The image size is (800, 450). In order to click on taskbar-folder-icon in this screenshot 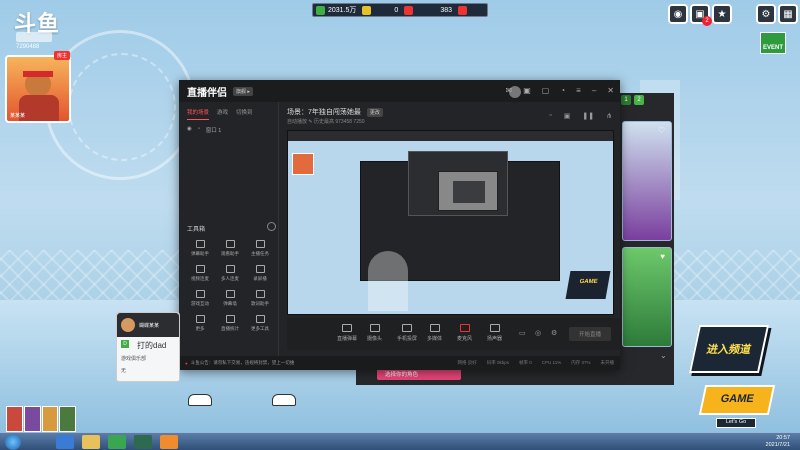, I will do `click(91, 442)`.